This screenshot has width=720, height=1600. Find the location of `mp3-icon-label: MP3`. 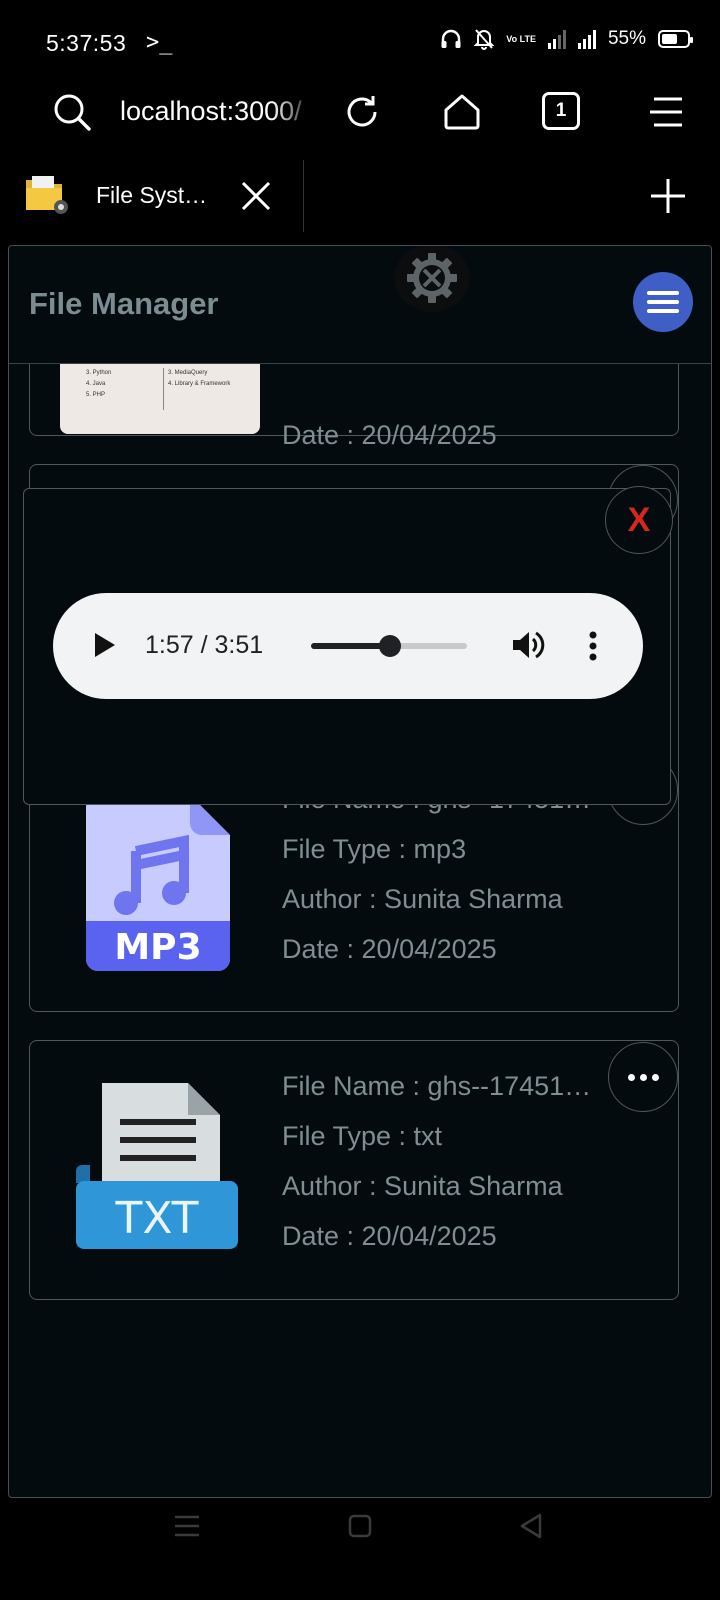

mp3-icon-label: MP3 is located at coordinates (157, 947).